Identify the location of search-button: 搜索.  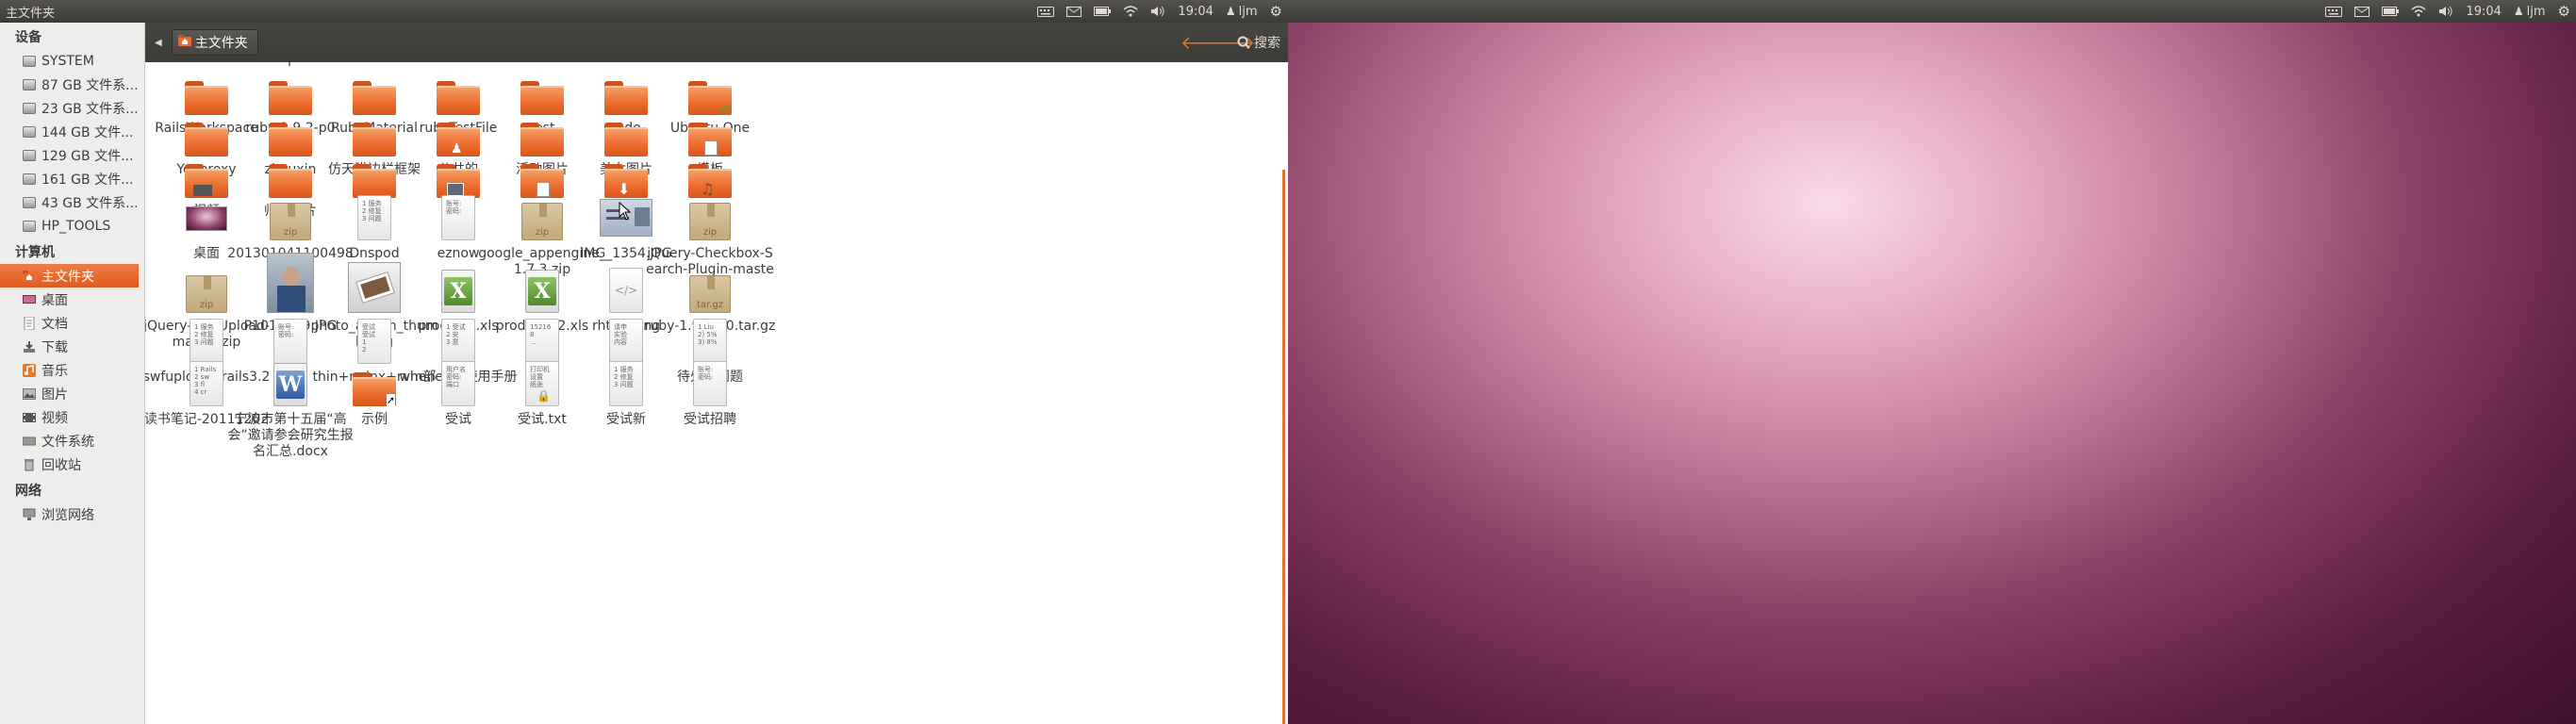
(1258, 42).